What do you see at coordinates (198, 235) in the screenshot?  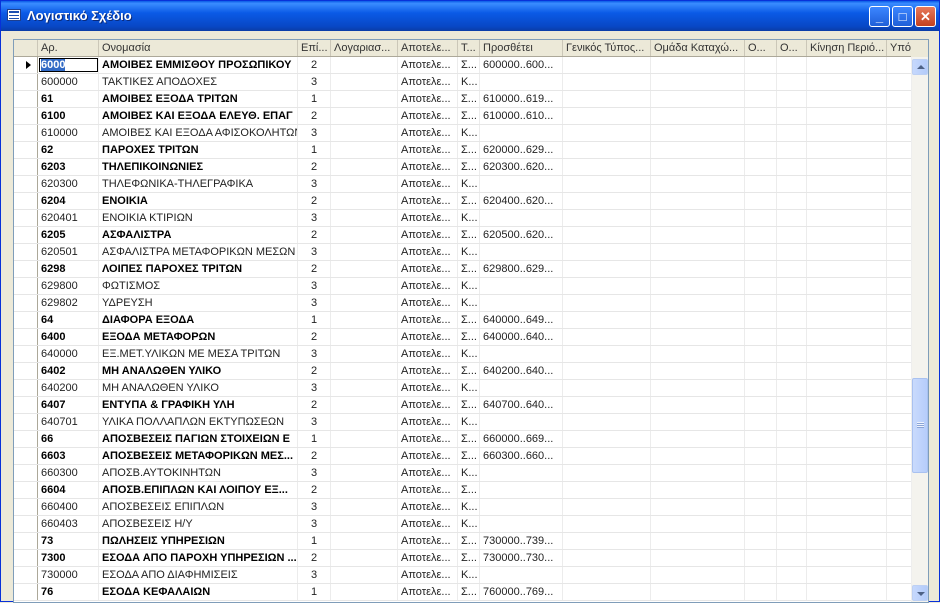 I see `cell-name: ΑΣΦΑΛΙΣΤΡΑ` at bounding box center [198, 235].